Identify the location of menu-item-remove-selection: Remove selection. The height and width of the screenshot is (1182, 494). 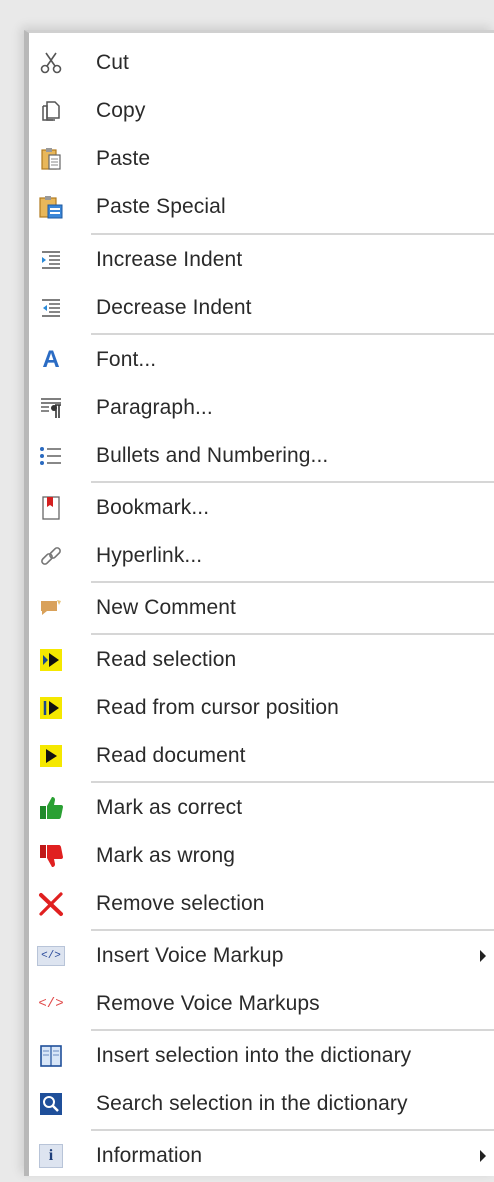
(261, 904).